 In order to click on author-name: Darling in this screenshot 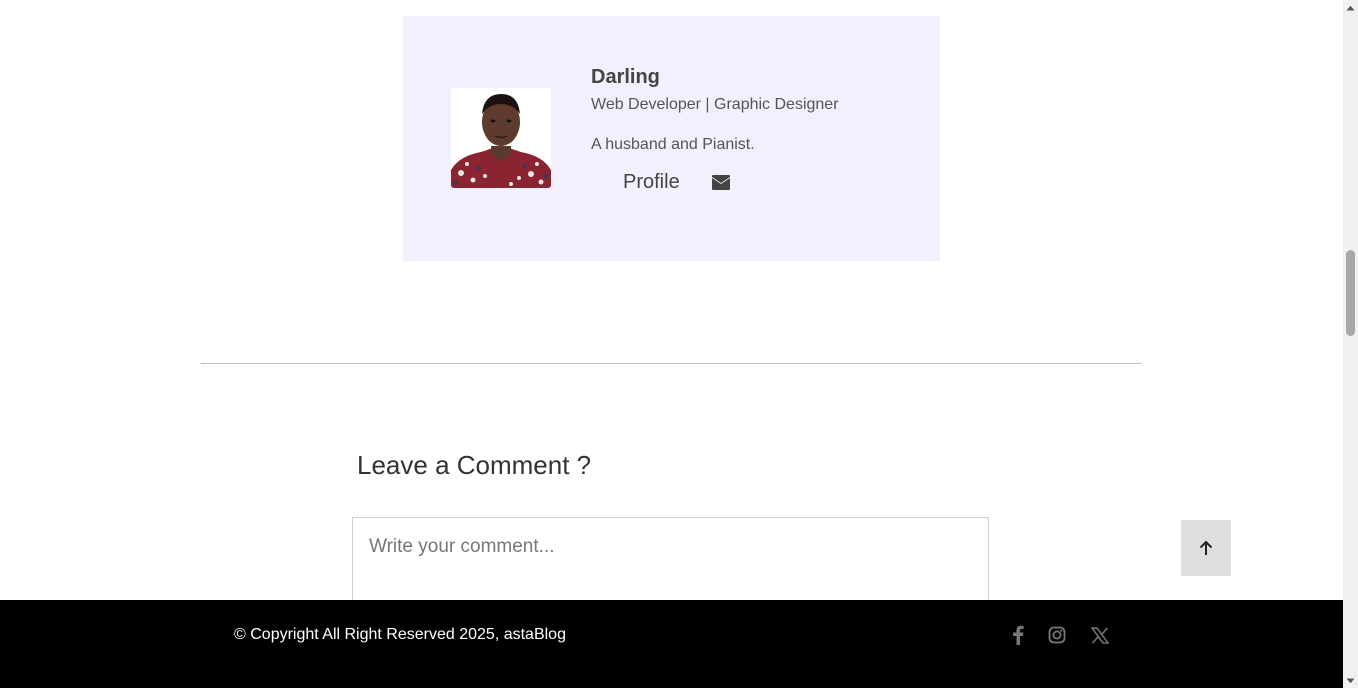, I will do `click(625, 77)`.